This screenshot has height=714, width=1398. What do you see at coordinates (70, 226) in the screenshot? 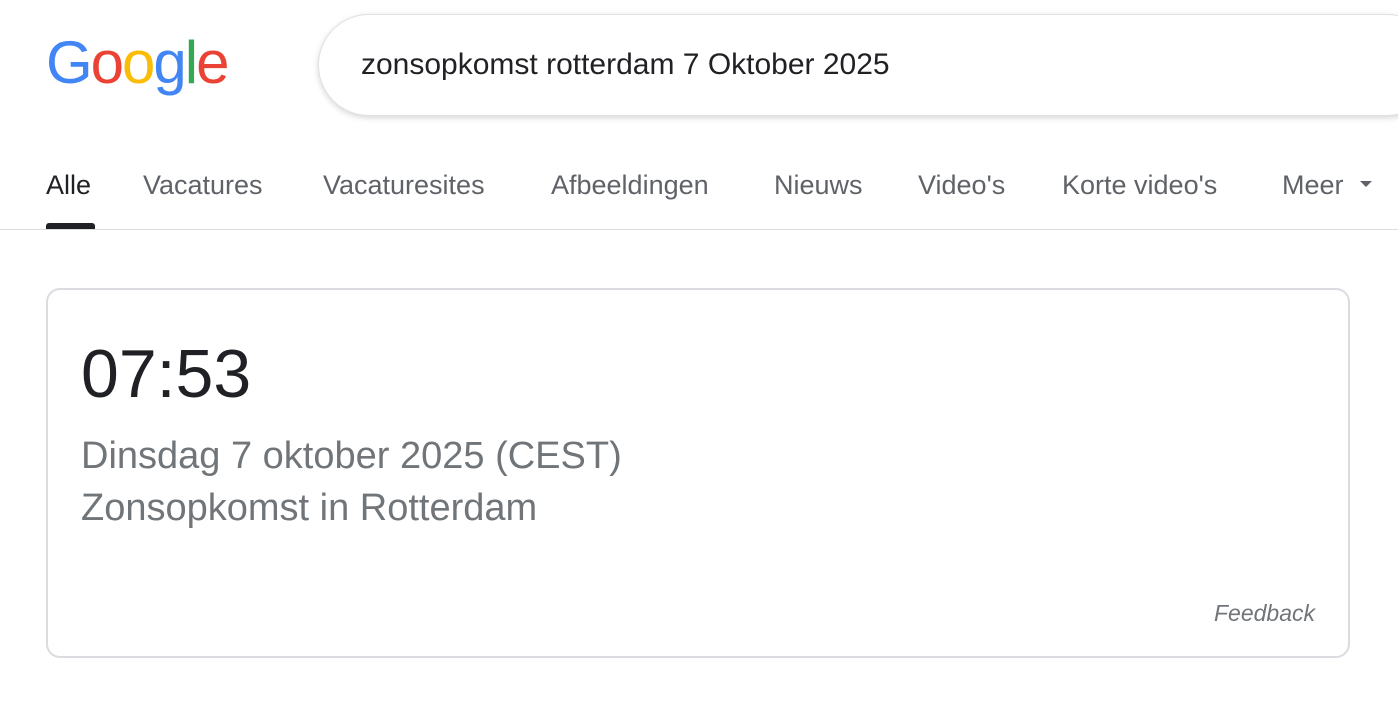
I see `active-tab-indicator` at bounding box center [70, 226].